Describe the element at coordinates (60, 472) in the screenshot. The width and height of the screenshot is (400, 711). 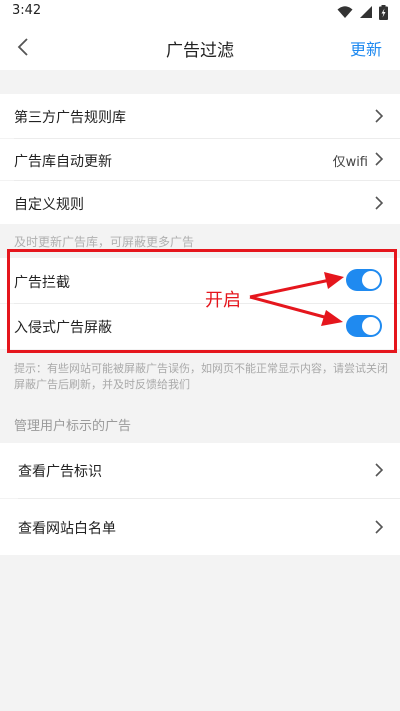
I see `view-ad-marks-label: 查看广告标识` at that location.